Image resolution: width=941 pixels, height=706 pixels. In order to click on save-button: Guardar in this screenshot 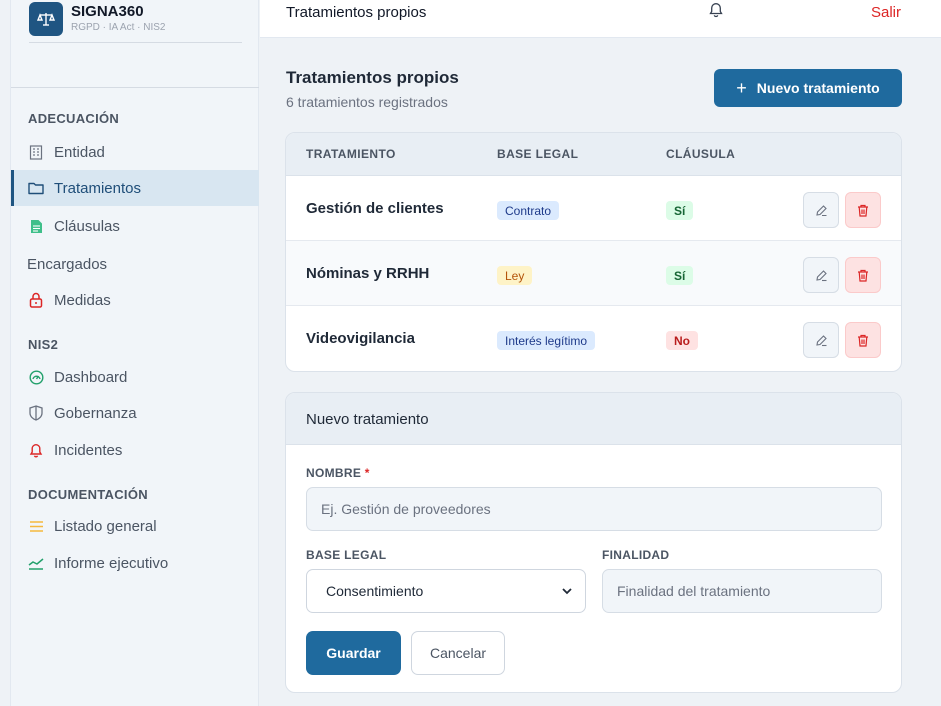, I will do `click(353, 653)`.